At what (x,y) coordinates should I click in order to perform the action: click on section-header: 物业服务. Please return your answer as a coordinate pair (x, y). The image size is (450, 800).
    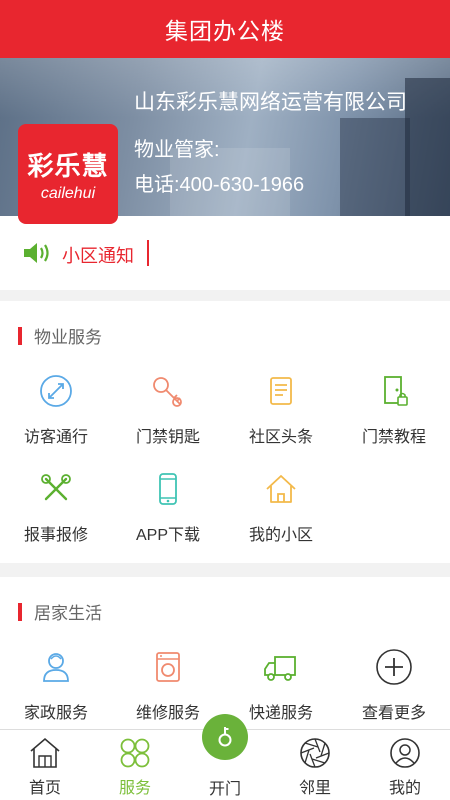
    Looking at the image, I should click on (60, 335).